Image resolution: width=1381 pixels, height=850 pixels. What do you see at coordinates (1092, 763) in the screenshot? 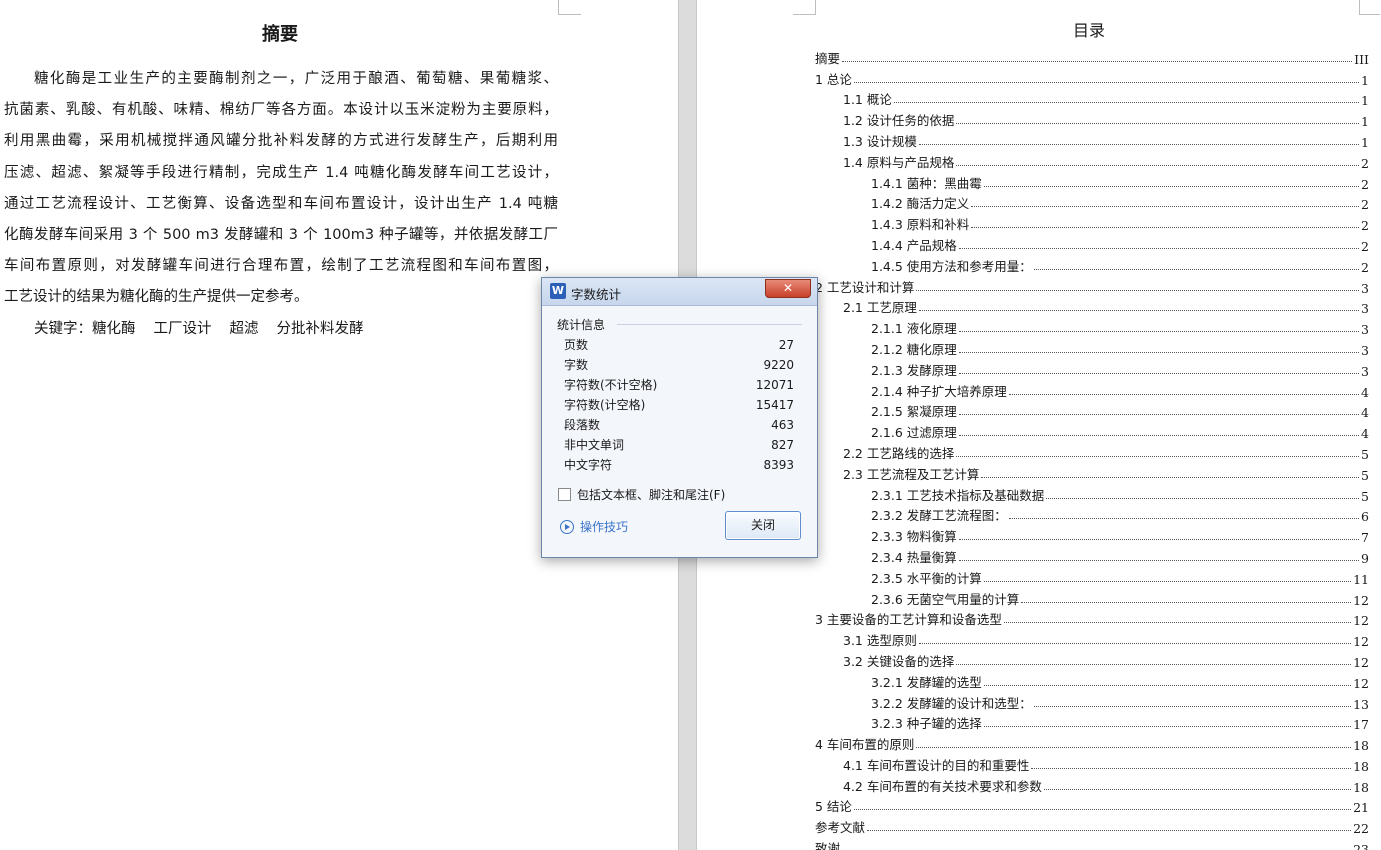
I see `toc-entry: 4.1 车间布置设计的目的和重要性 18` at bounding box center [1092, 763].